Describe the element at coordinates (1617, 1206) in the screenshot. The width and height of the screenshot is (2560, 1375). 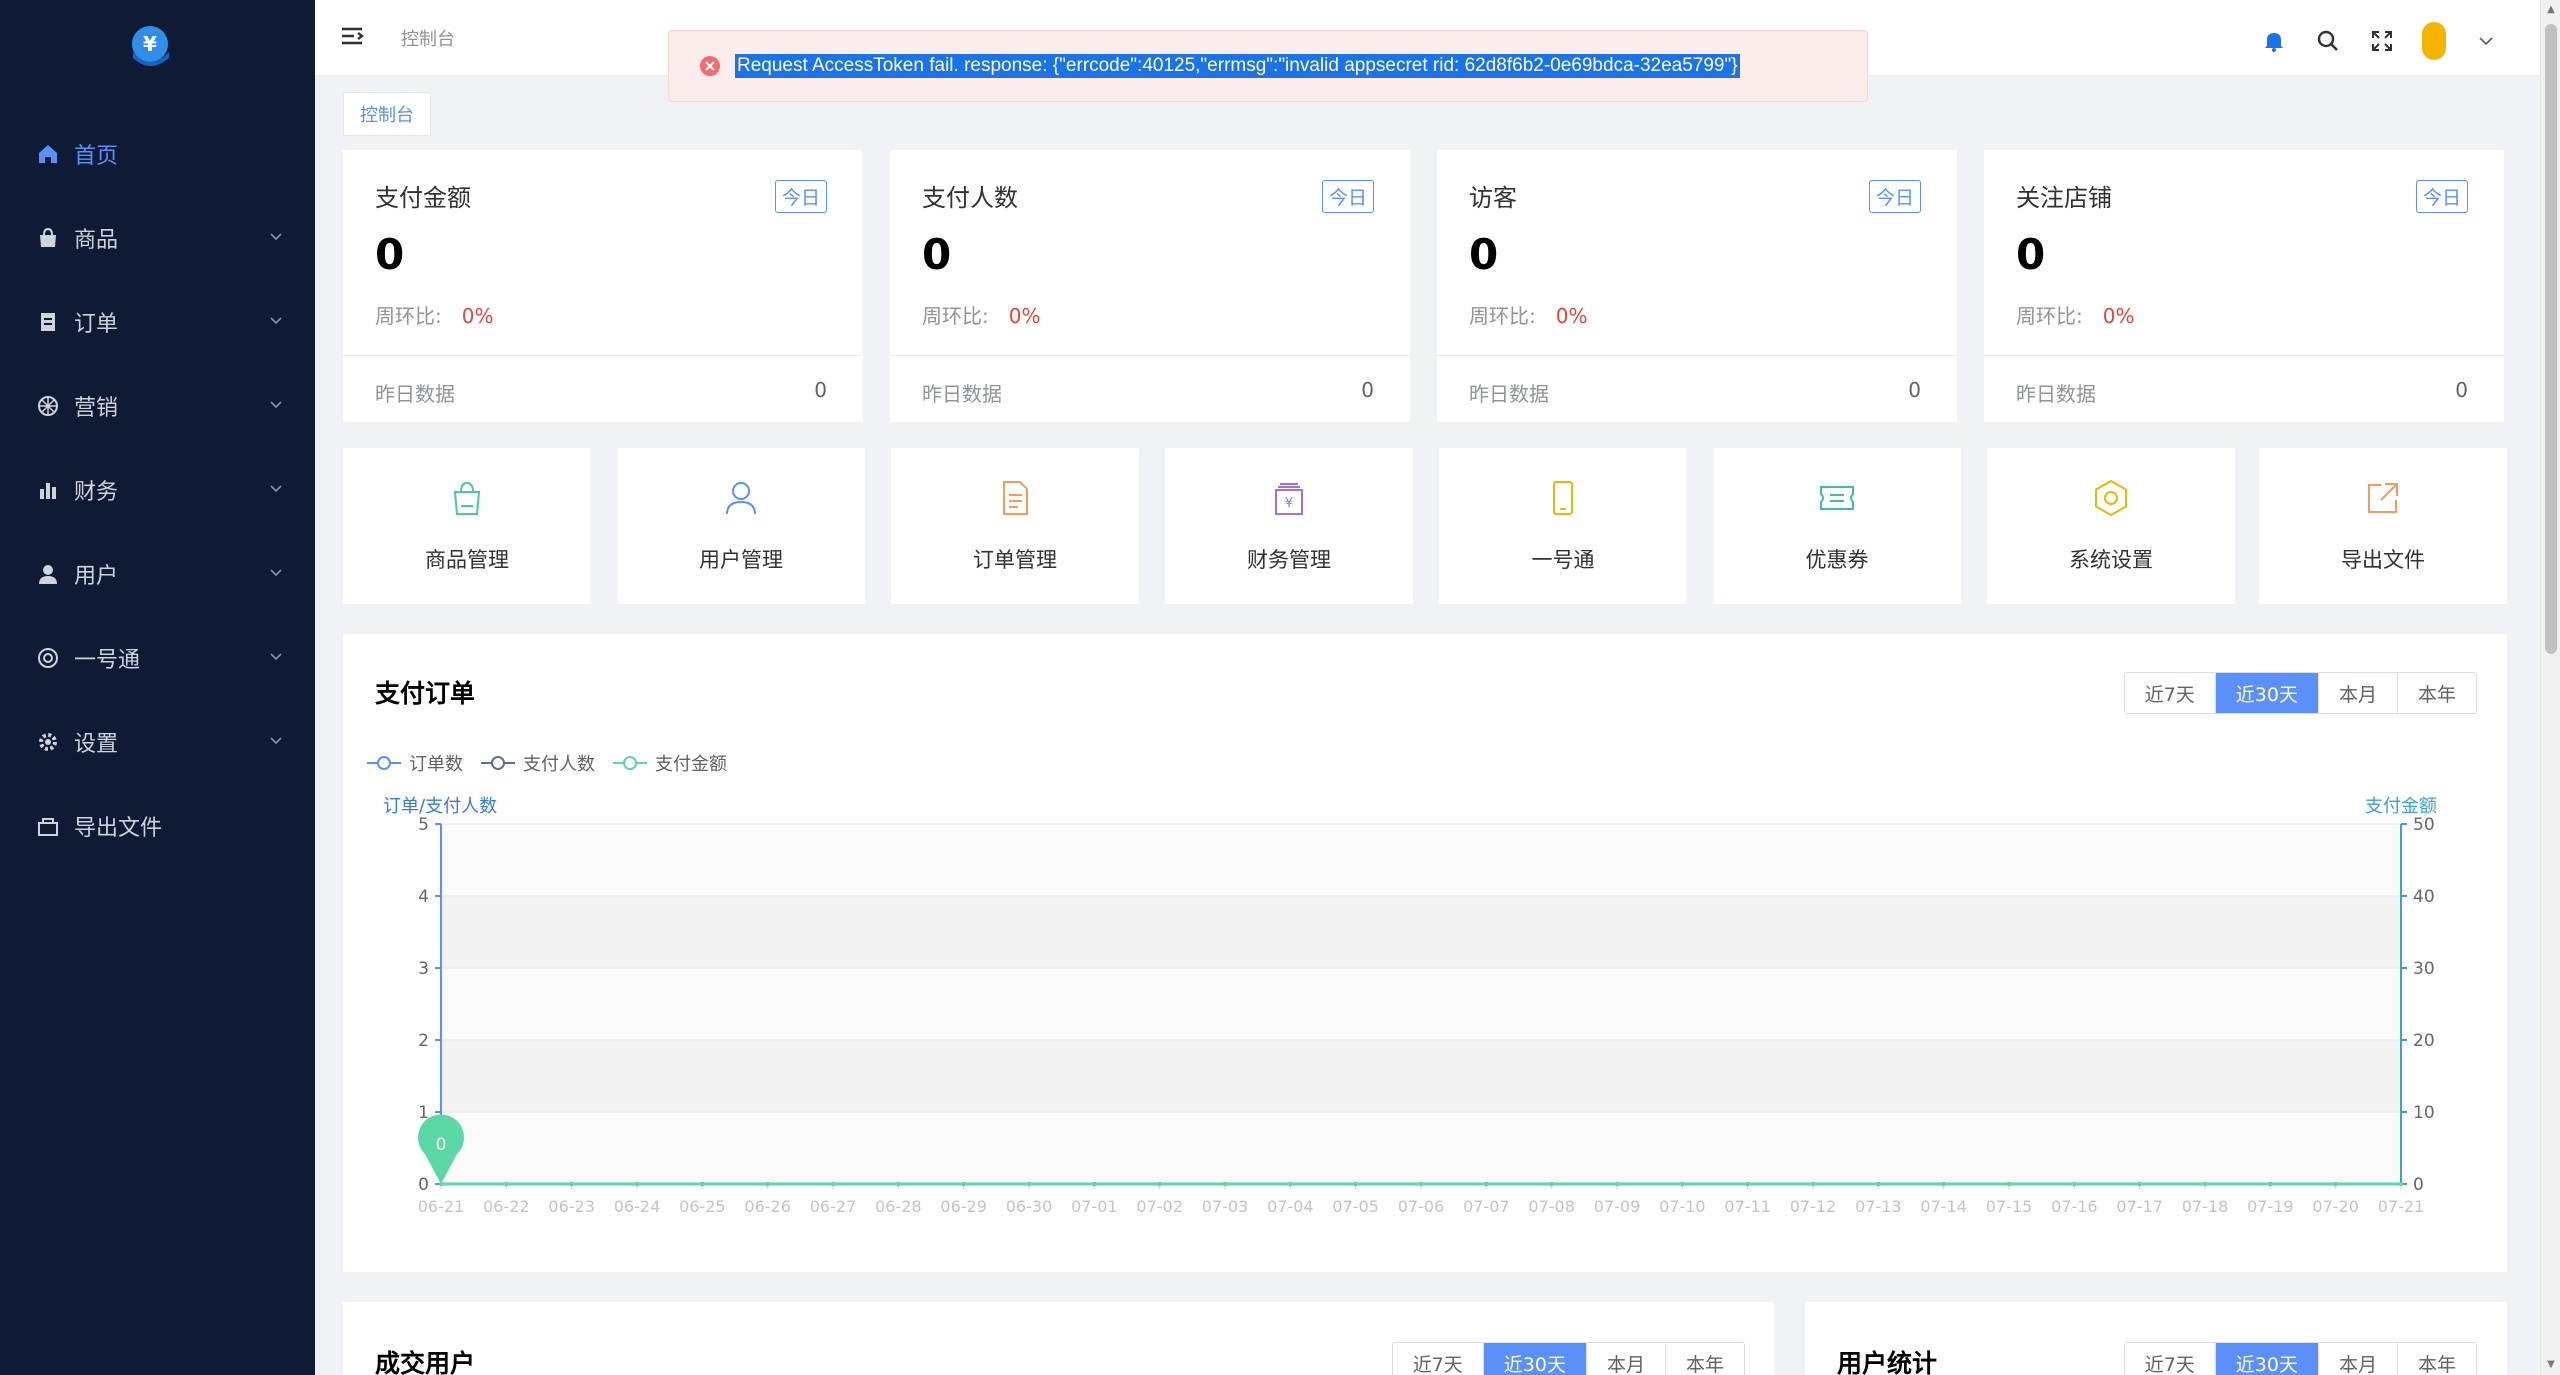
I see `x-tick-label: 07-09` at that location.